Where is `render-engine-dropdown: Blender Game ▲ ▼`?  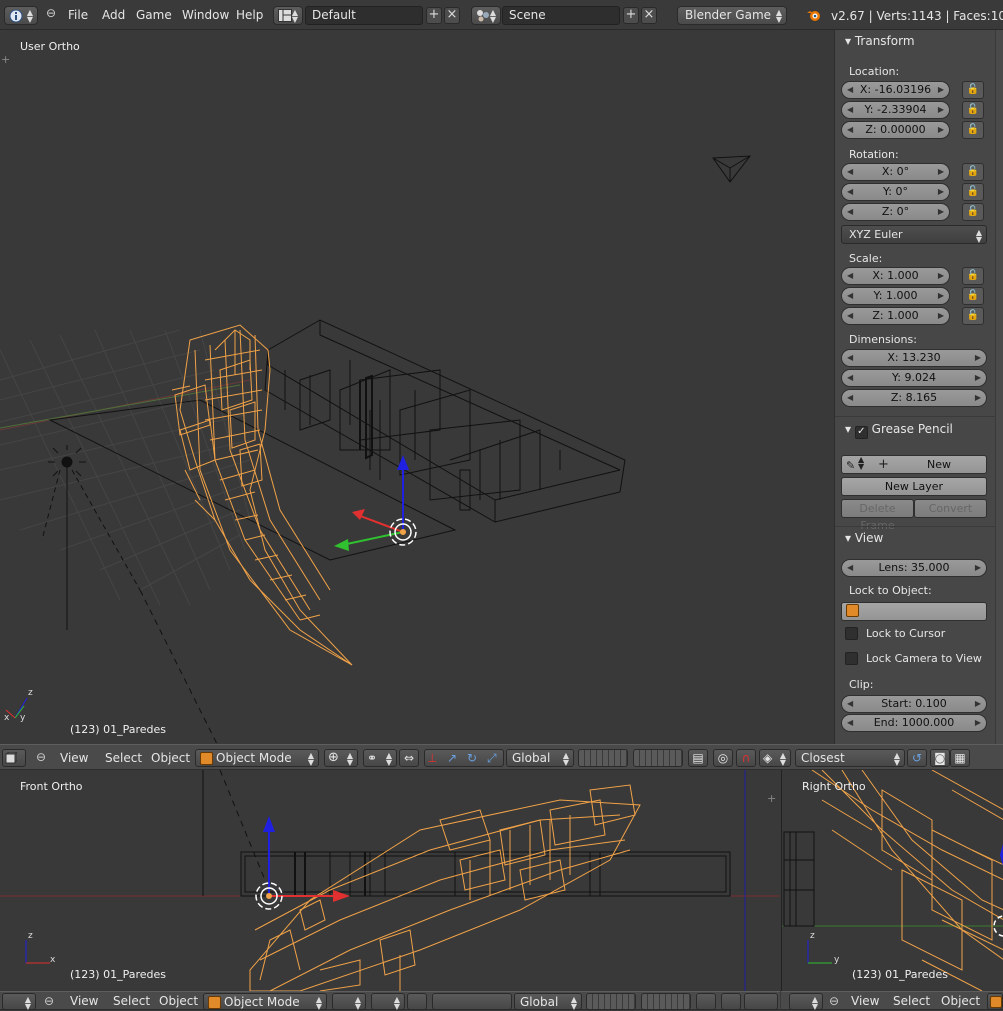 render-engine-dropdown: Blender Game ▲ ▼ is located at coordinates (732, 15).